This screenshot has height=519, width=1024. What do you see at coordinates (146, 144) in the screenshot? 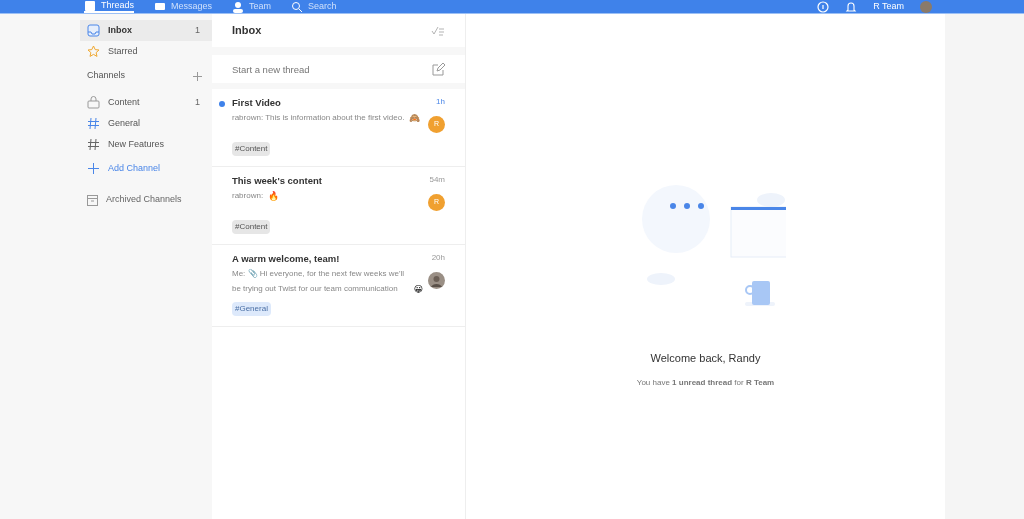
I see `sidebar-item: New Features` at bounding box center [146, 144].